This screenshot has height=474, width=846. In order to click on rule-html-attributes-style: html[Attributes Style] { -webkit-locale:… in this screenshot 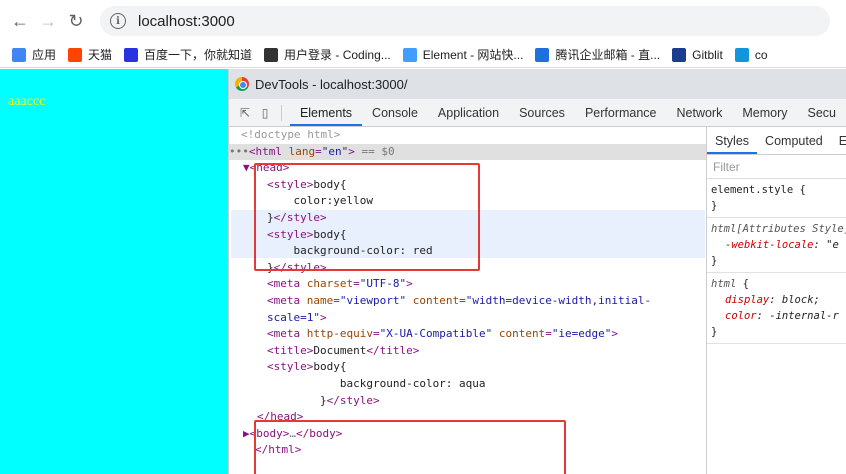, I will do `click(776, 245)`.